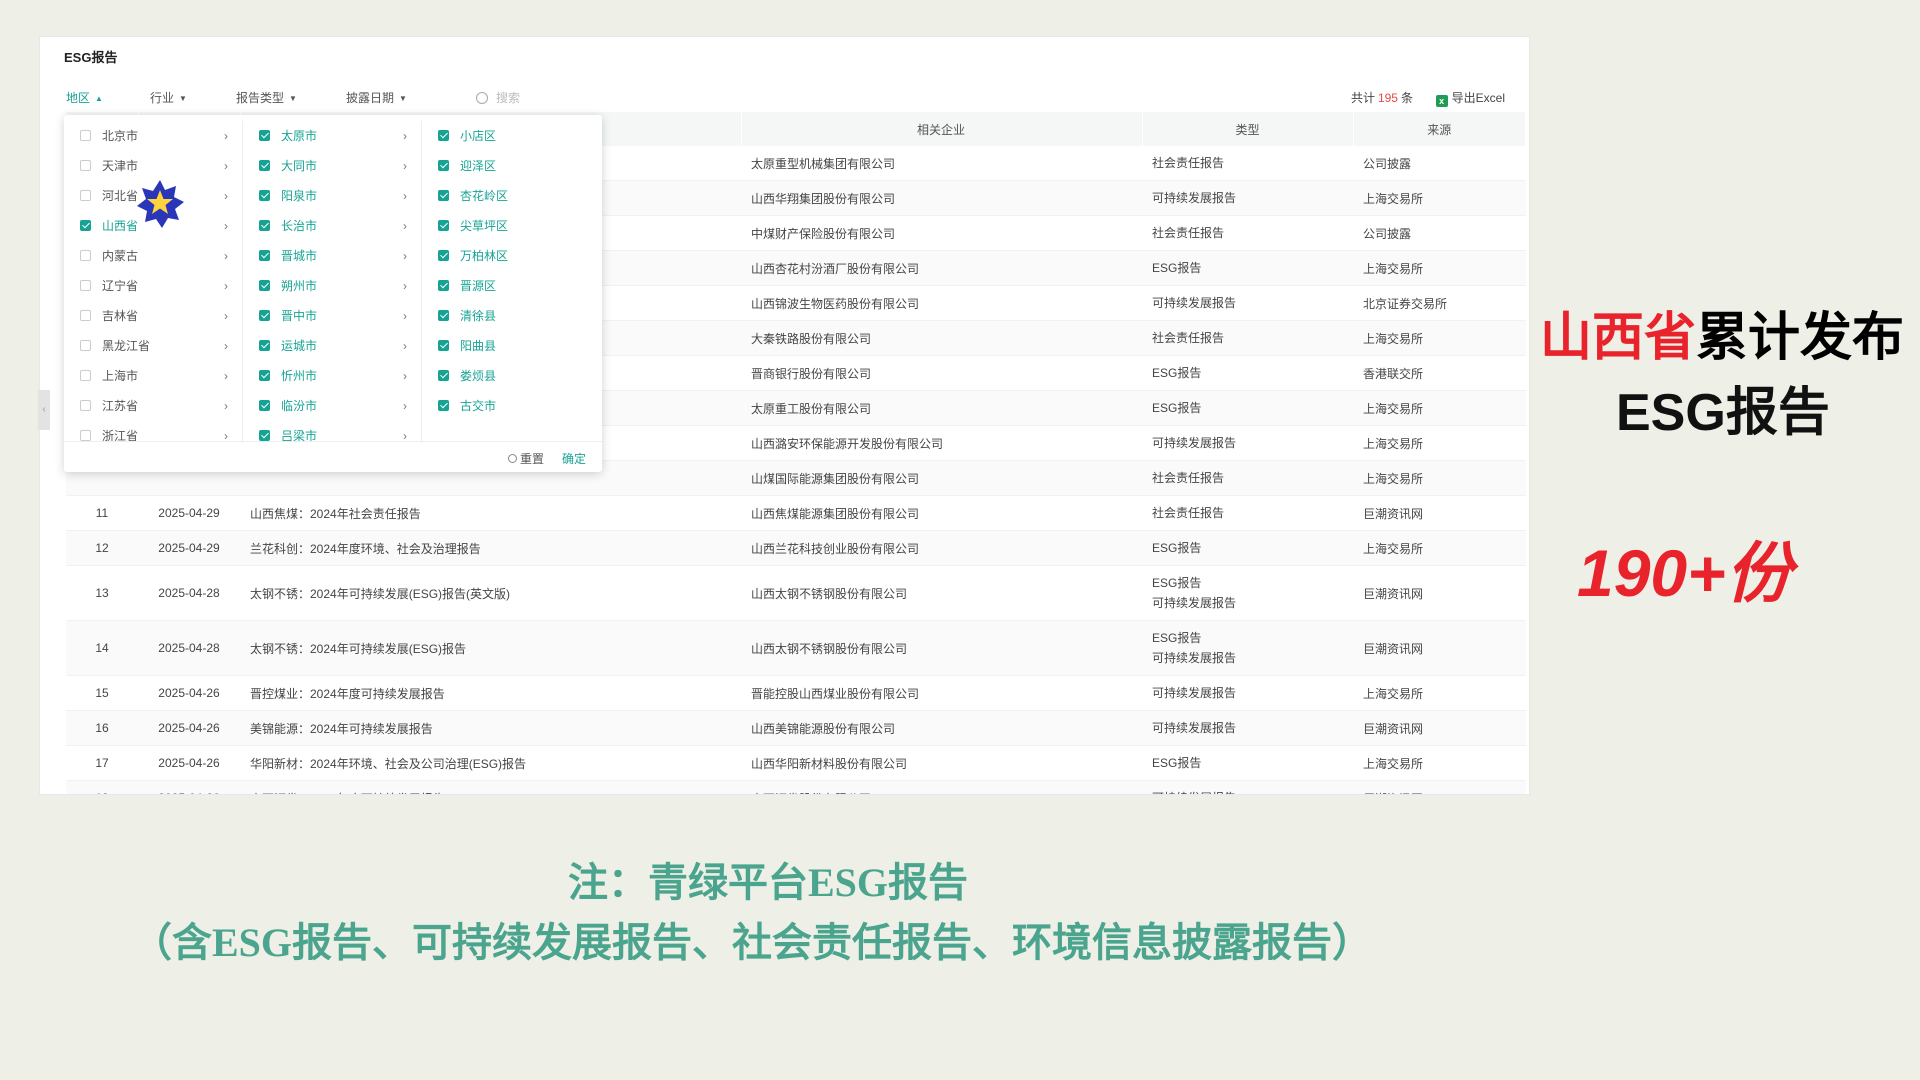  Describe the element at coordinates (941, 693) in the screenshot. I see `row-company-link: 晋能控股山西煤业股份有限公司` at that location.